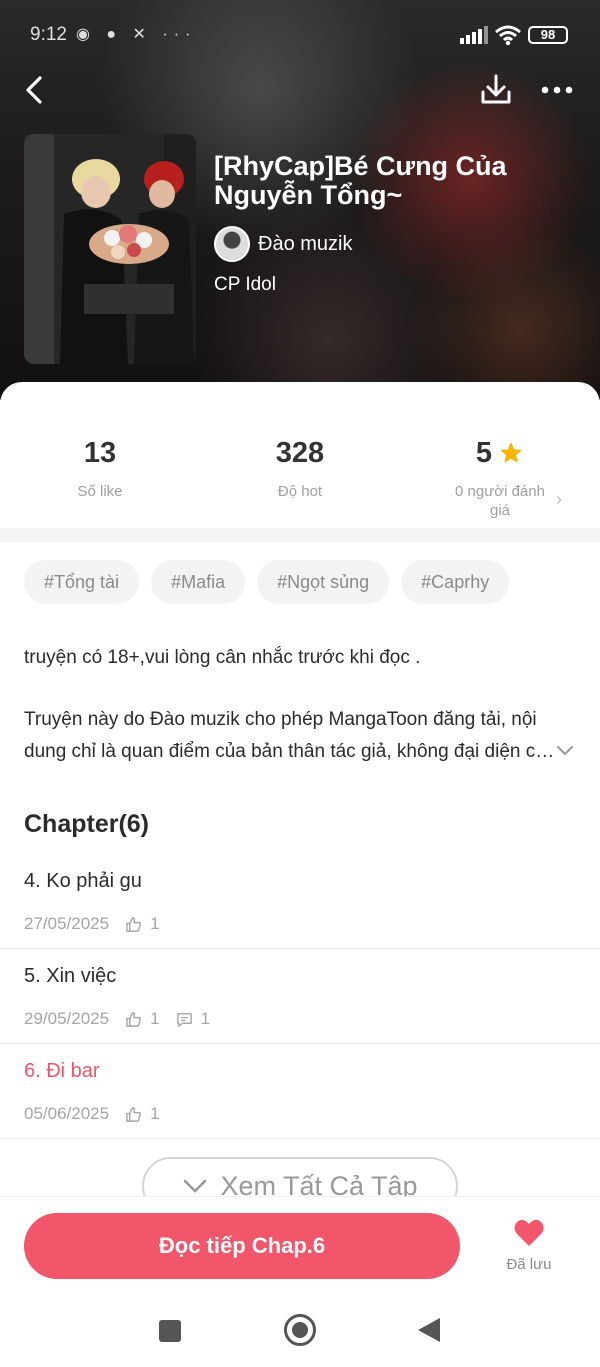 The image size is (600, 1367). I want to click on system-back-icon, so click(429, 1330).